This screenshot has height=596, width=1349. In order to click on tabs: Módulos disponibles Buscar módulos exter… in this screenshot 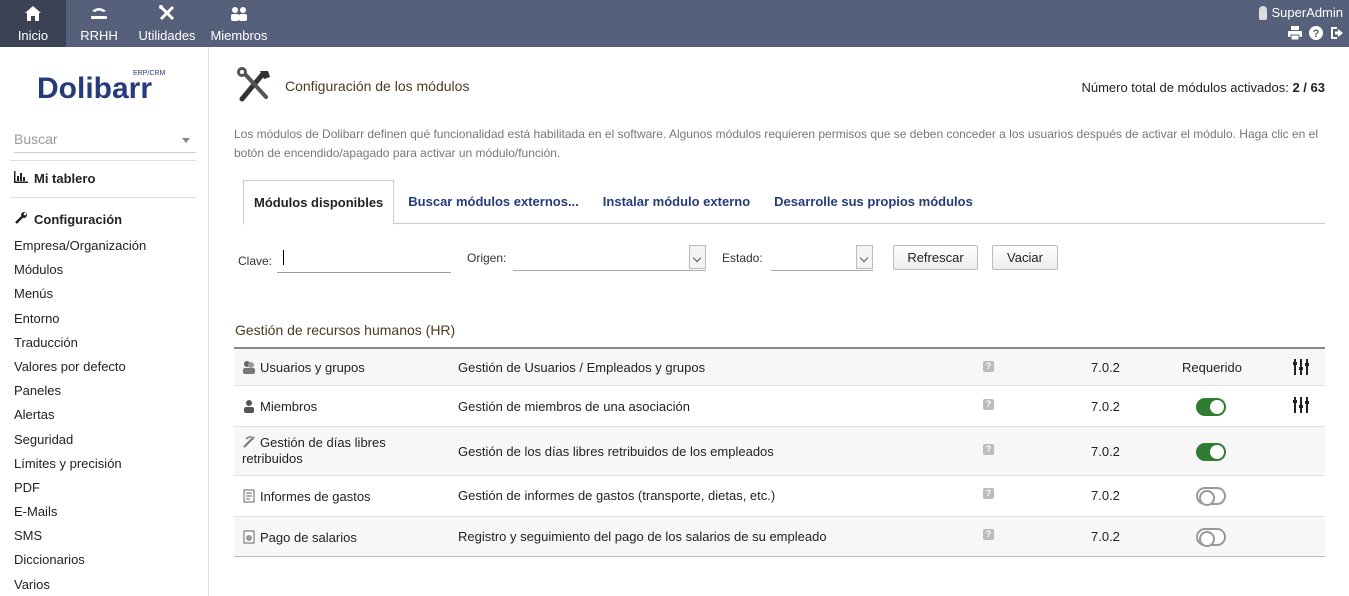, I will do `click(784, 202)`.